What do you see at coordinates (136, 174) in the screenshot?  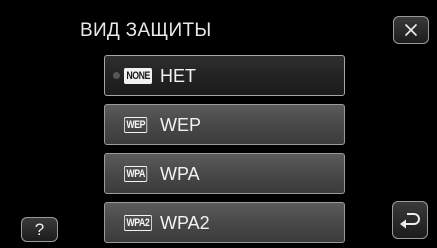 I see `wpa-badge-icon: WPA` at bounding box center [136, 174].